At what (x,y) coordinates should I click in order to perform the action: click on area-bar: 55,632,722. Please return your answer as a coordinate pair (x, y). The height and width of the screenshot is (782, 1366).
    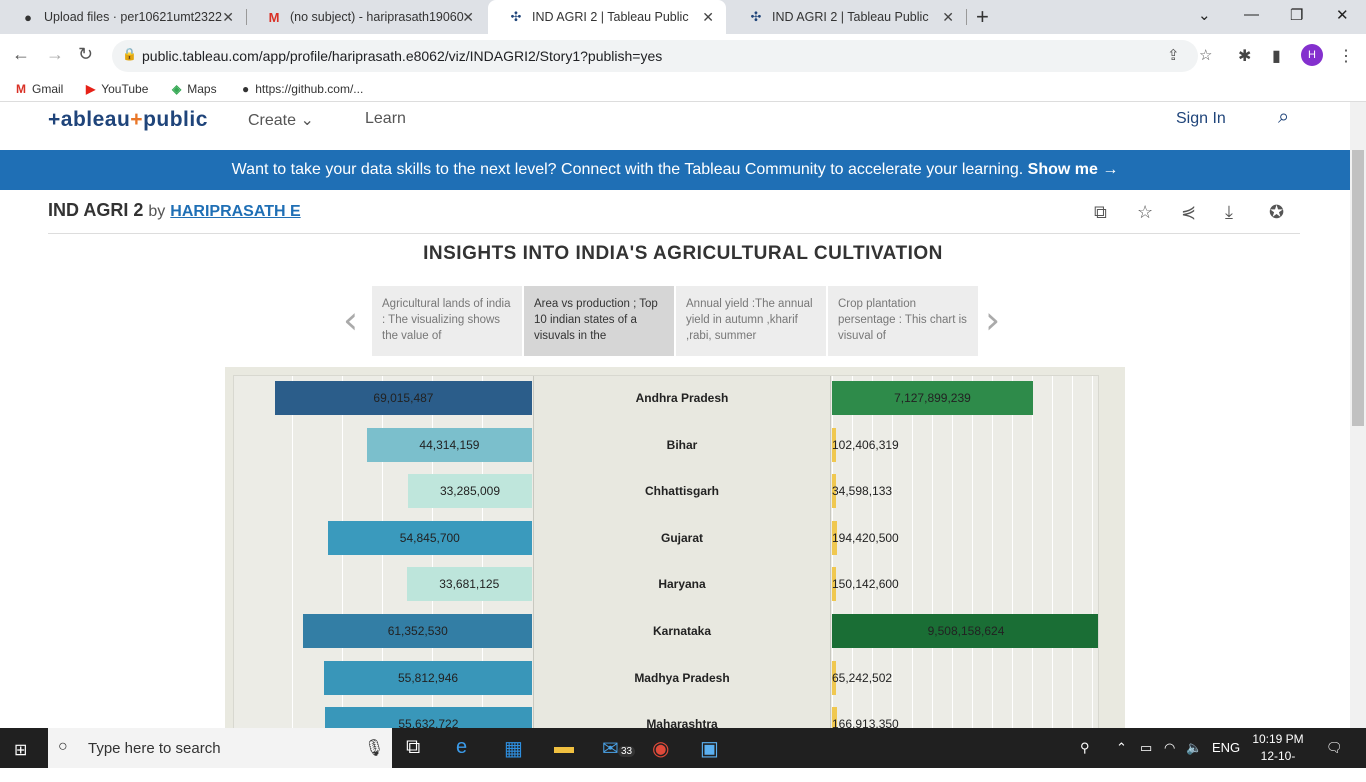
    Looking at the image, I should click on (428, 717).